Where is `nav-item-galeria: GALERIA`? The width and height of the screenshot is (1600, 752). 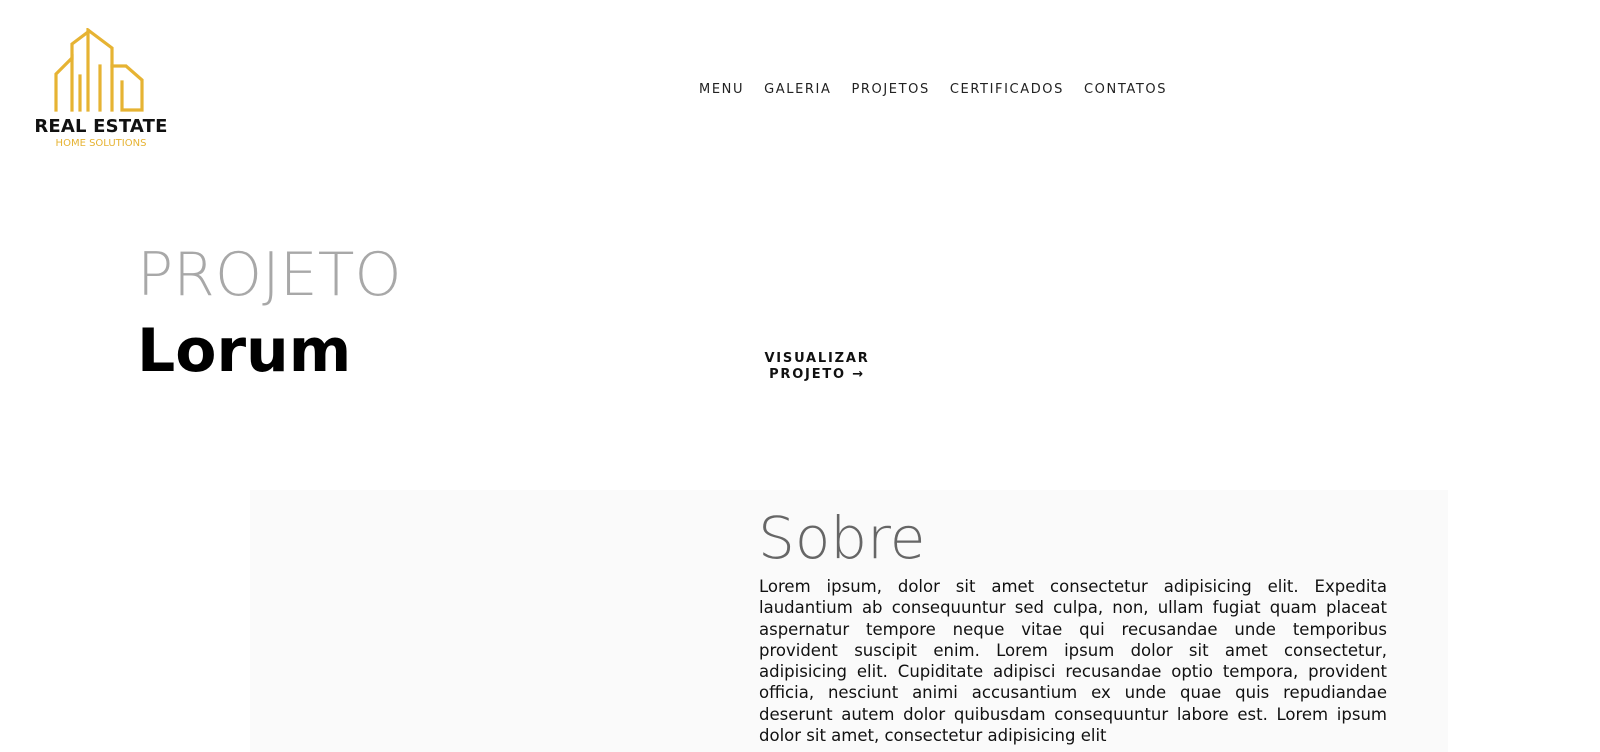 nav-item-galeria: GALERIA is located at coordinates (797, 89).